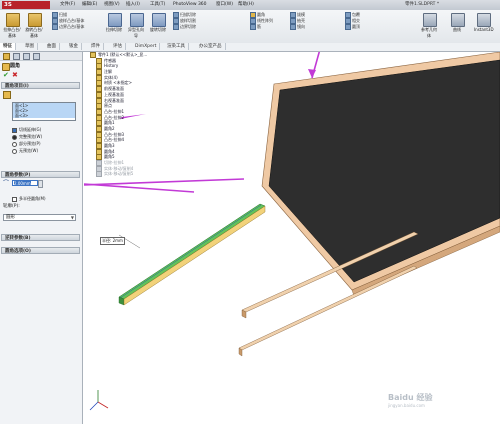 This screenshot has height=424, width=500. I want to click on menu-tools: 工具(T), so click(157, 5).